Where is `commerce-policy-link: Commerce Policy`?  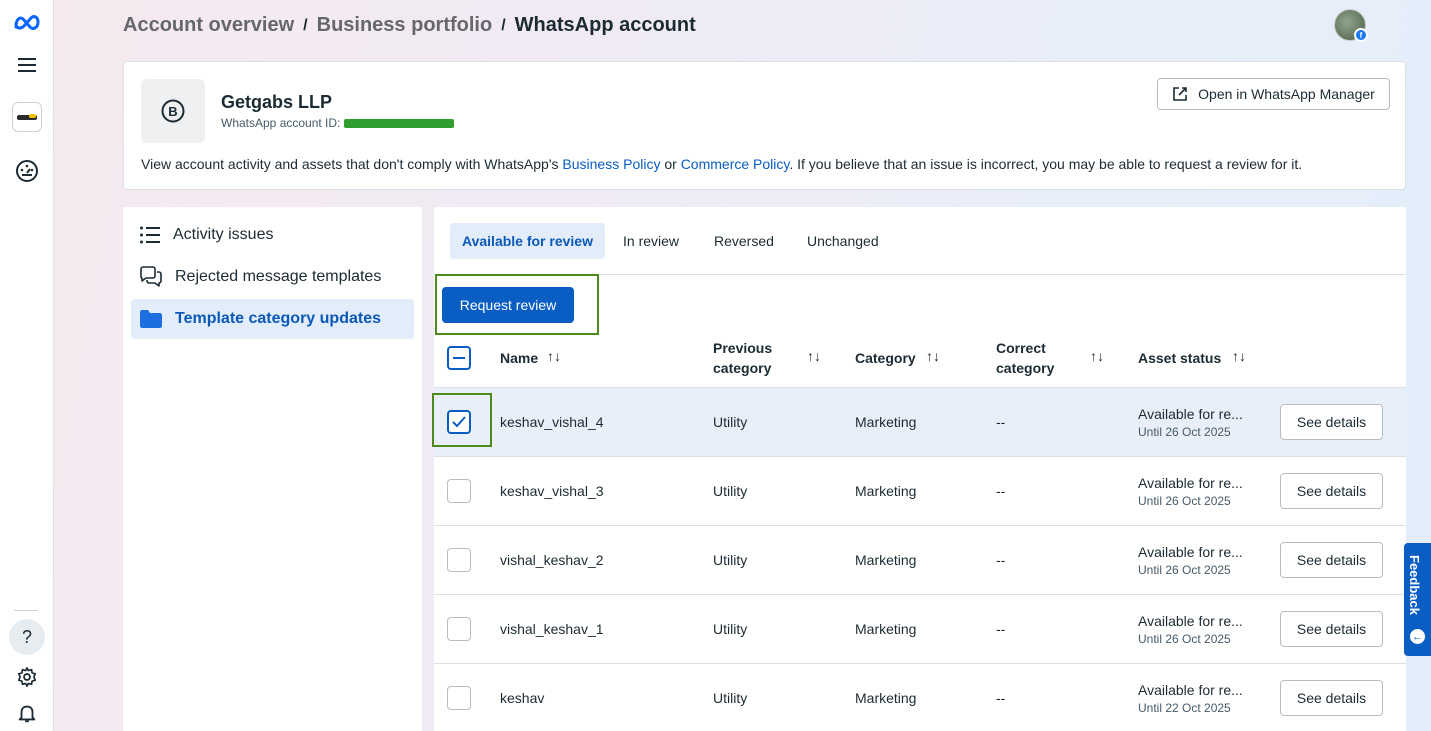
commerce-policy-link: Commerce Policy is located at coordinates (735, 164).